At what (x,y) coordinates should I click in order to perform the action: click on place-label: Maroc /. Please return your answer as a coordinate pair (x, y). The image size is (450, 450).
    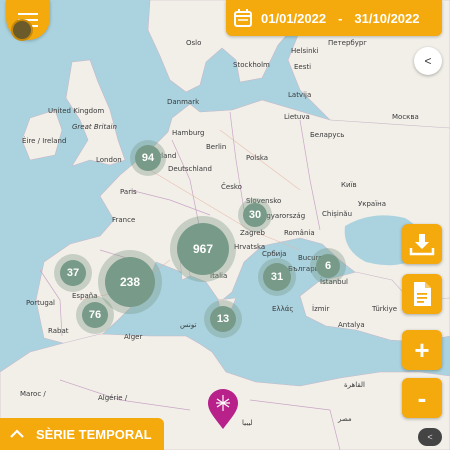
    Looking at the image, I should click on (33, 394).